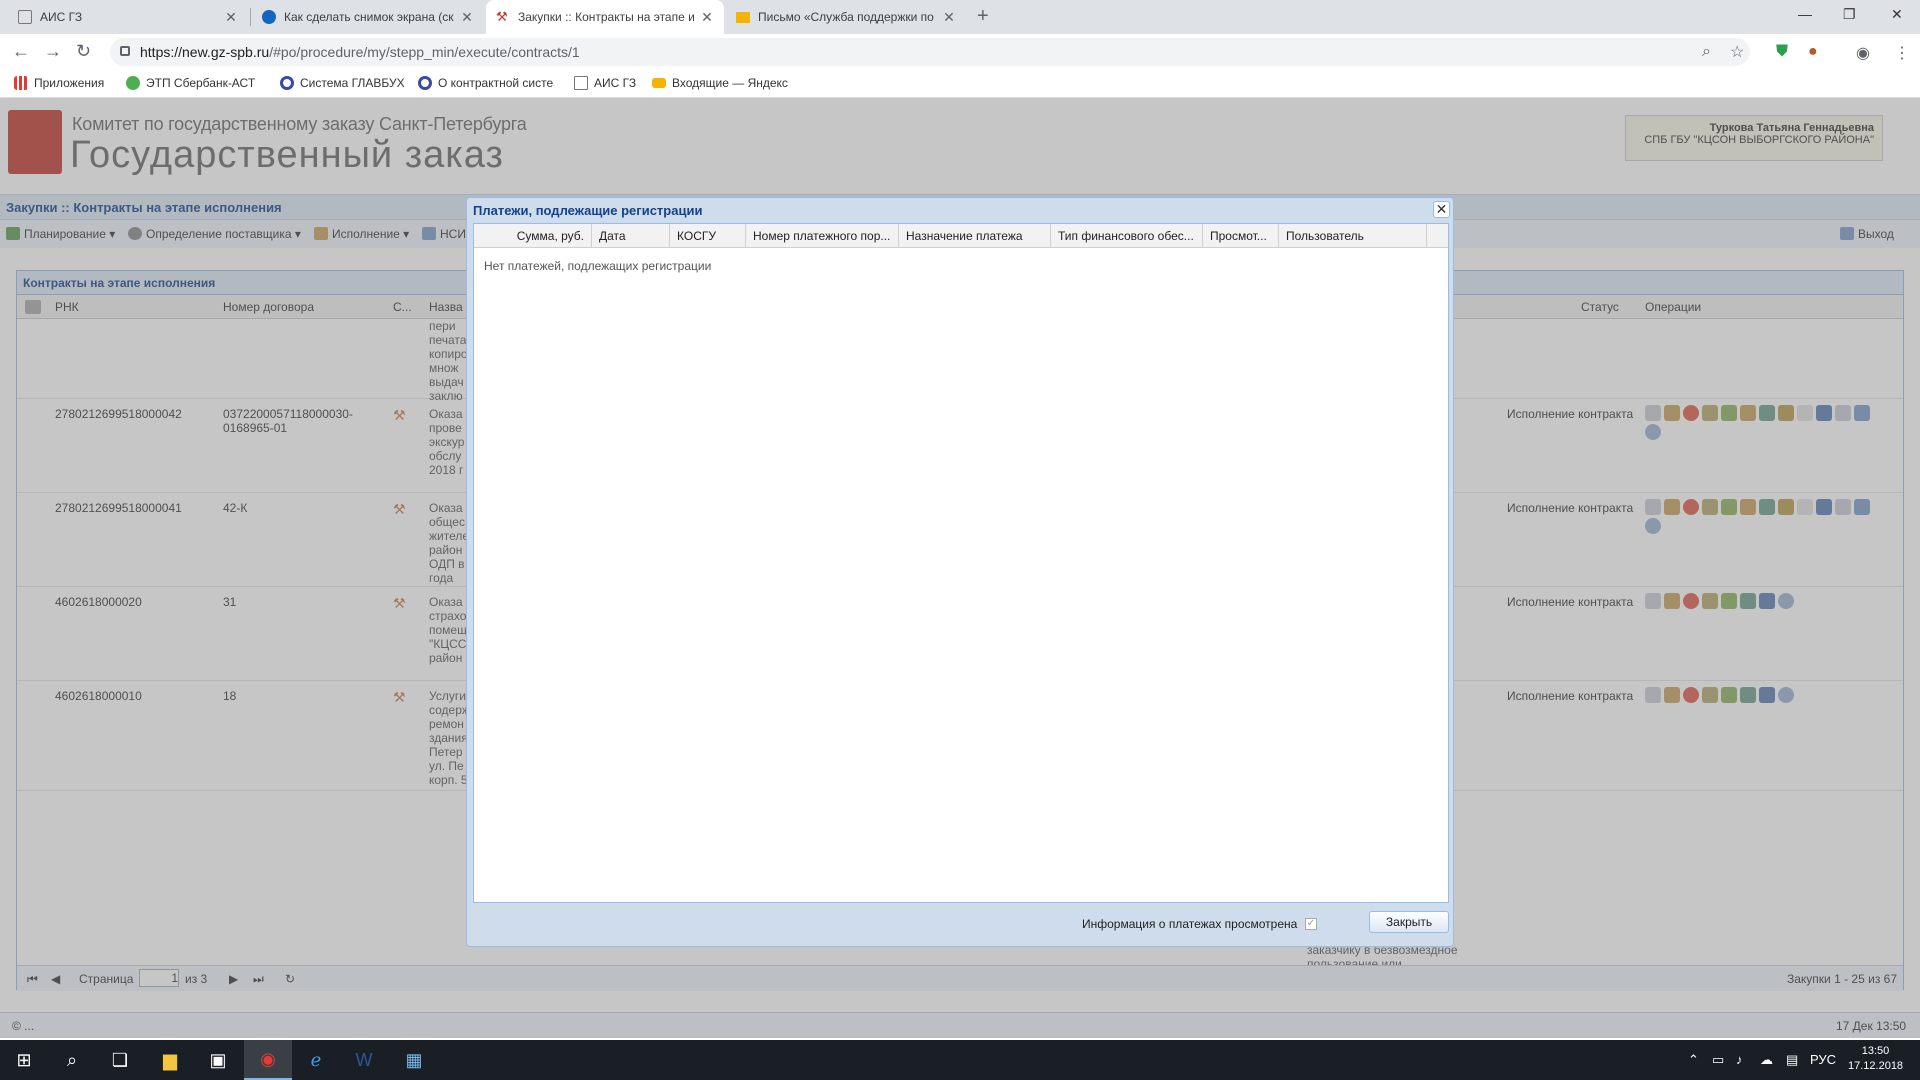  I want to click on tab-label: Закупки :: Контракты на этапе и, so click(606, 17).